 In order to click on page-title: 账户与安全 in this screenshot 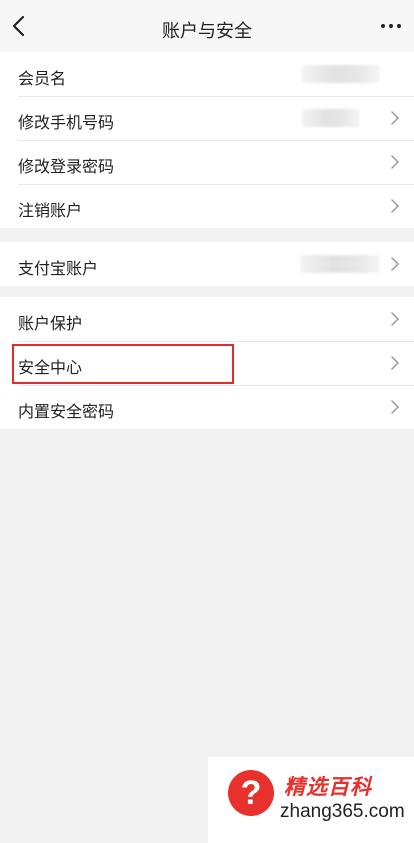, I will do `click(207, 31)`.